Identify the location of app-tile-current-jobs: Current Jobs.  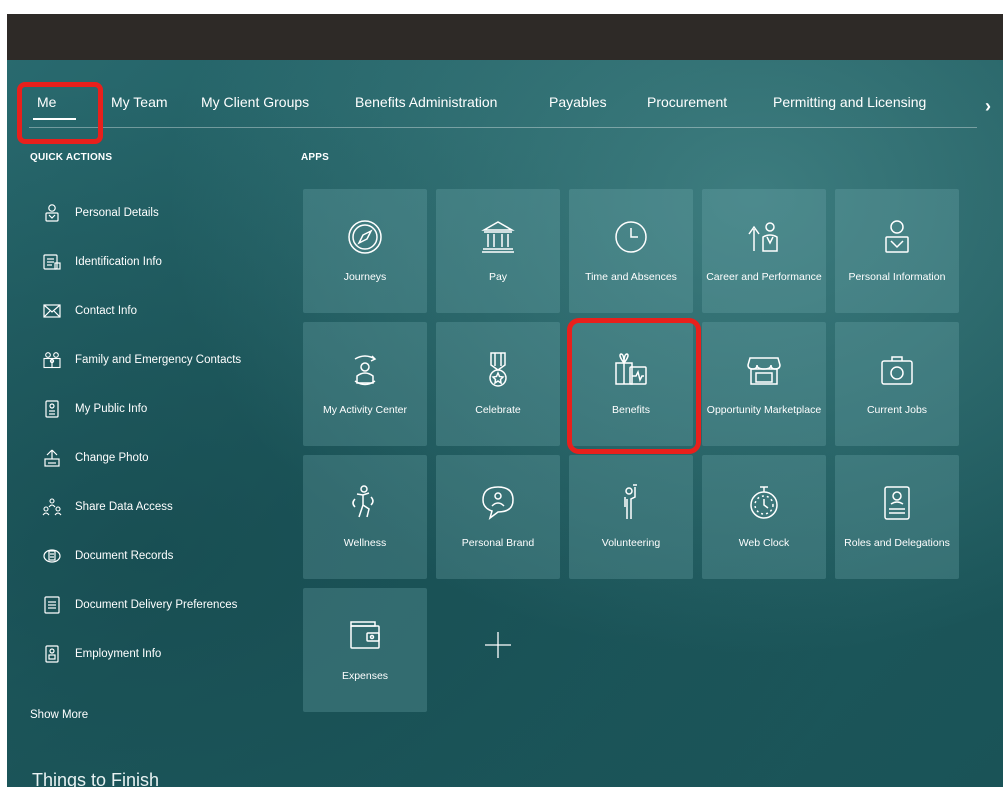
(897, 384).